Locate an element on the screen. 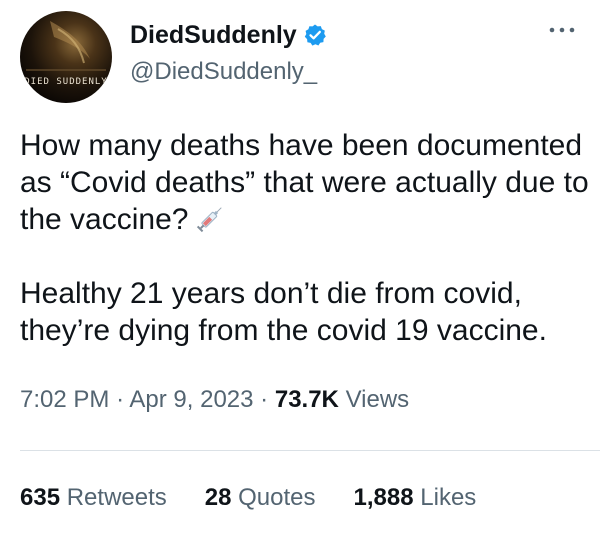 The width and height of the screenshot is (600, 535). likes-label: Likes is located at coordinates (448, 497).